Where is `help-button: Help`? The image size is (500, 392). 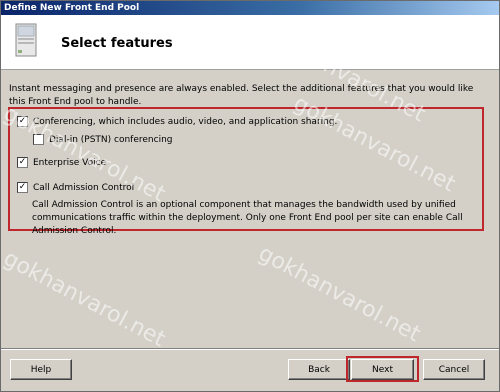 help-button: Help is located at coordinates (41, 369).